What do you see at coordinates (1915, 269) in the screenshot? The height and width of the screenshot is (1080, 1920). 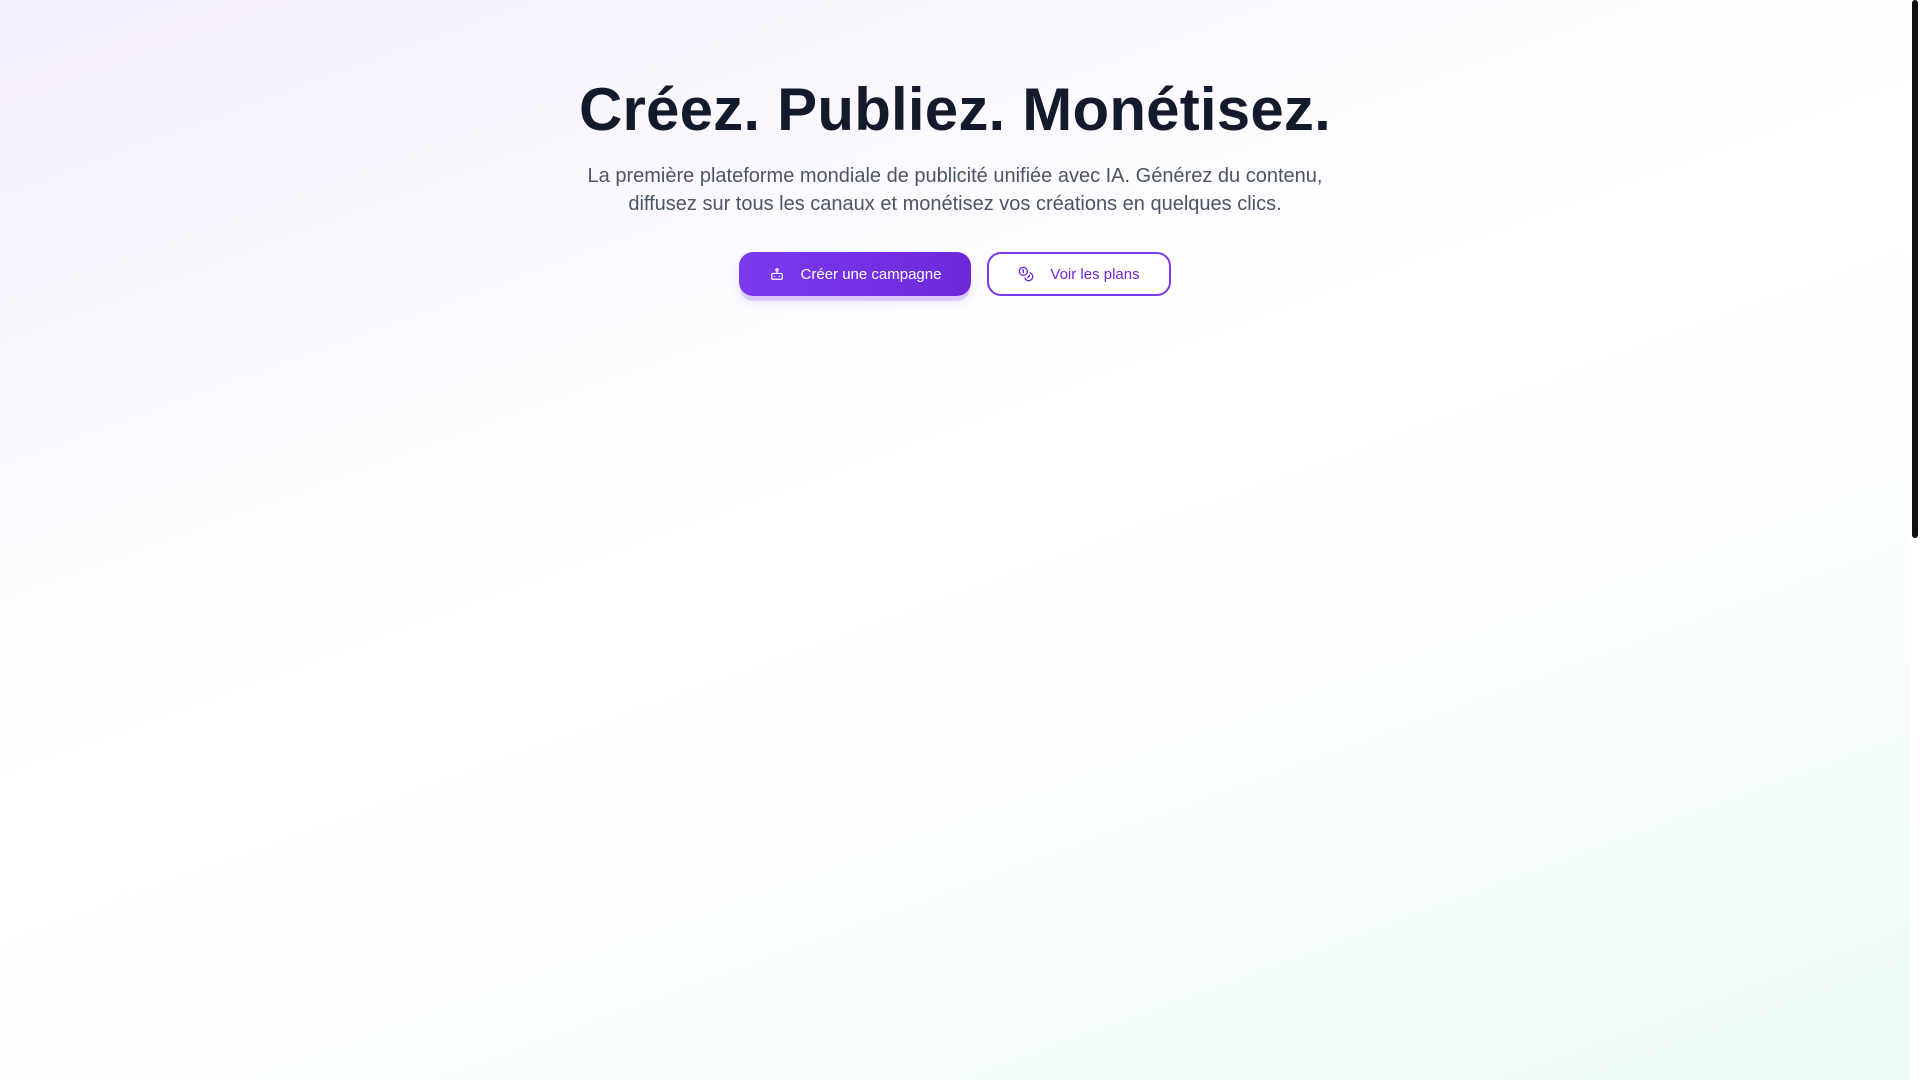 I see `scrollbar-thumb` at bounding box center [1915, 269].